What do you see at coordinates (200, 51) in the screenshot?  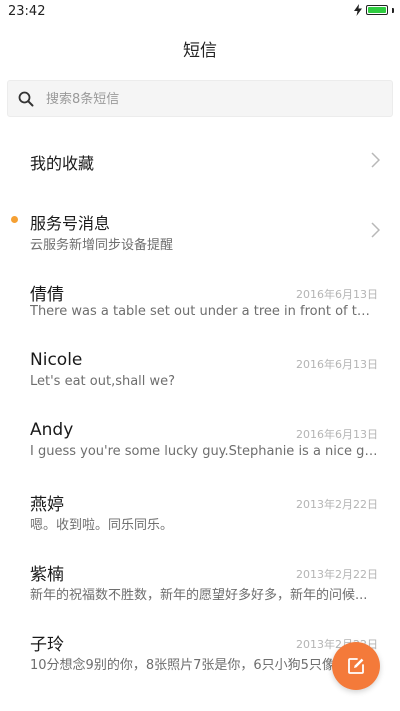 I see `page-title: 短信` at bounding box center [200, 51].